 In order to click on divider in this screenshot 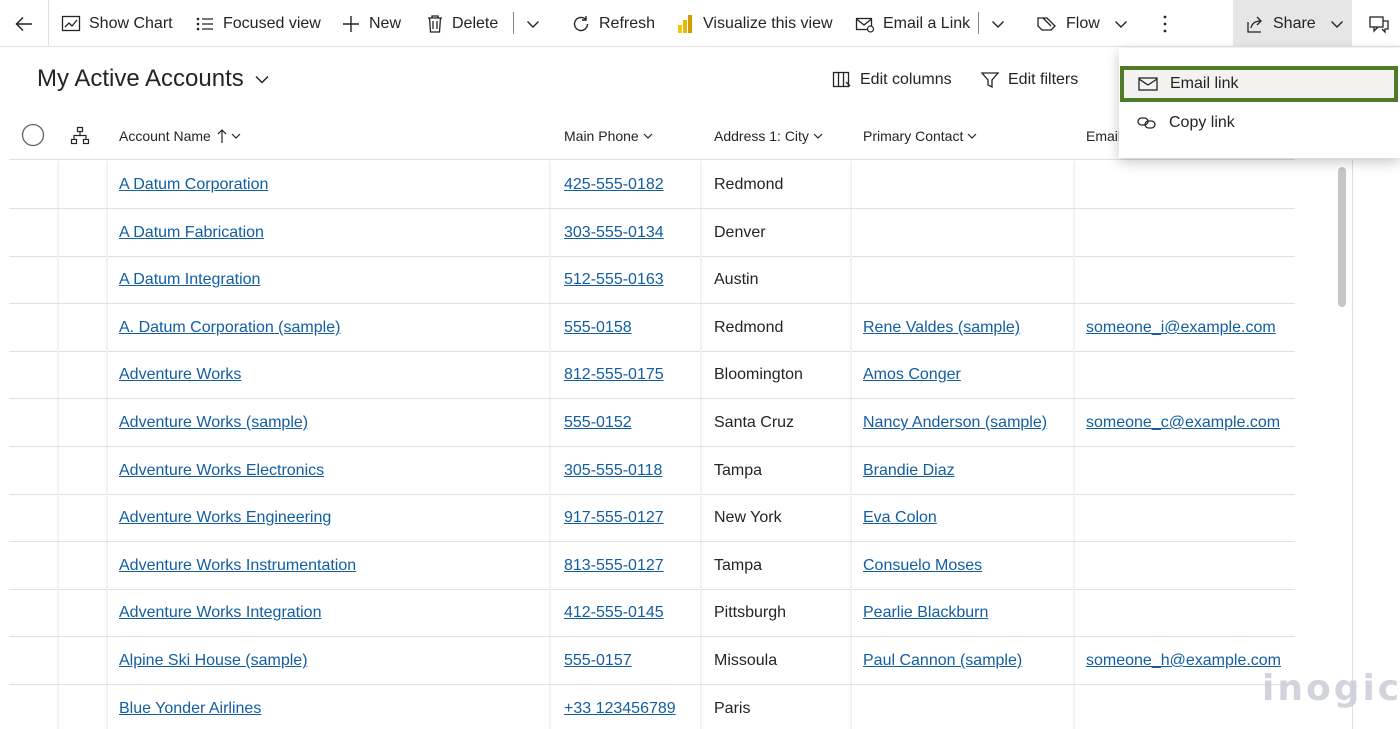, I will do `click(978, 23)`.